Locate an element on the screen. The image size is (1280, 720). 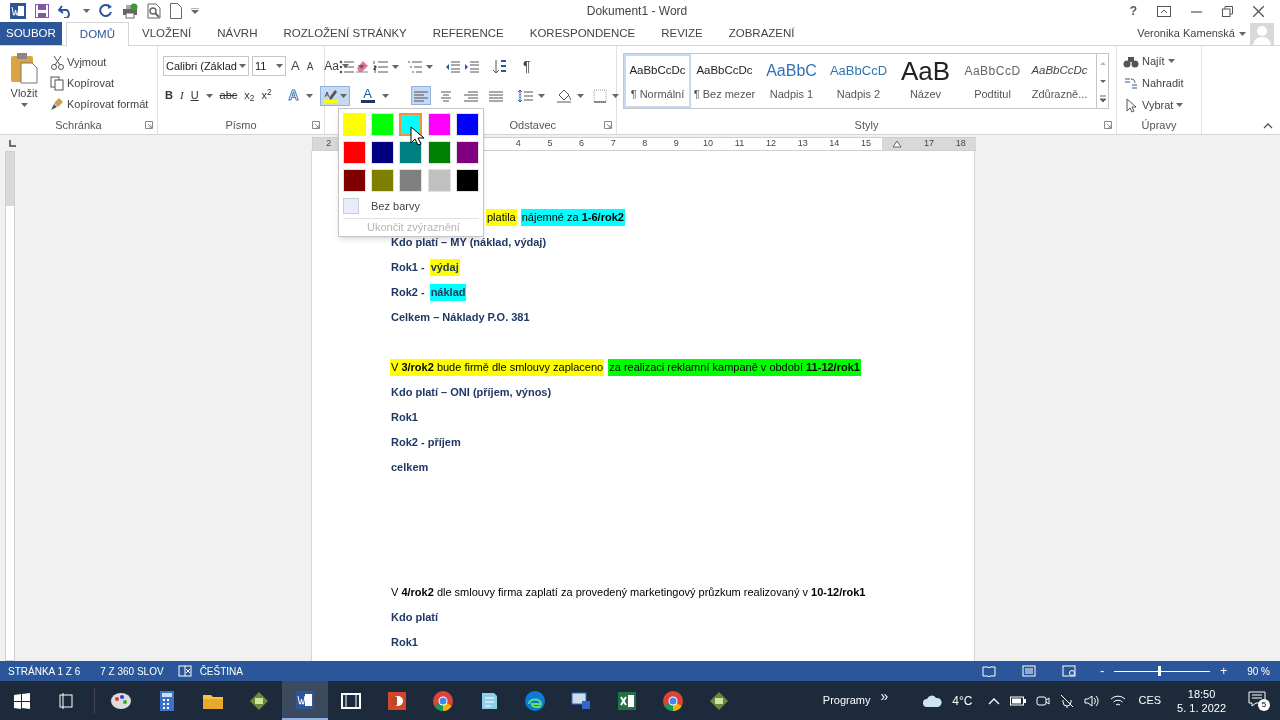
taskbar-button is located at coordinates (305, 700).